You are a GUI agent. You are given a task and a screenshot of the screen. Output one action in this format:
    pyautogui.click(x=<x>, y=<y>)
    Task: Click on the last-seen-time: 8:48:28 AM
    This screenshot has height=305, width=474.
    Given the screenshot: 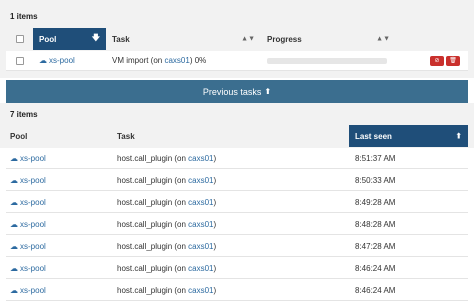 What is the action you would take?
    pyautogui.click(x=375, y=224)
    